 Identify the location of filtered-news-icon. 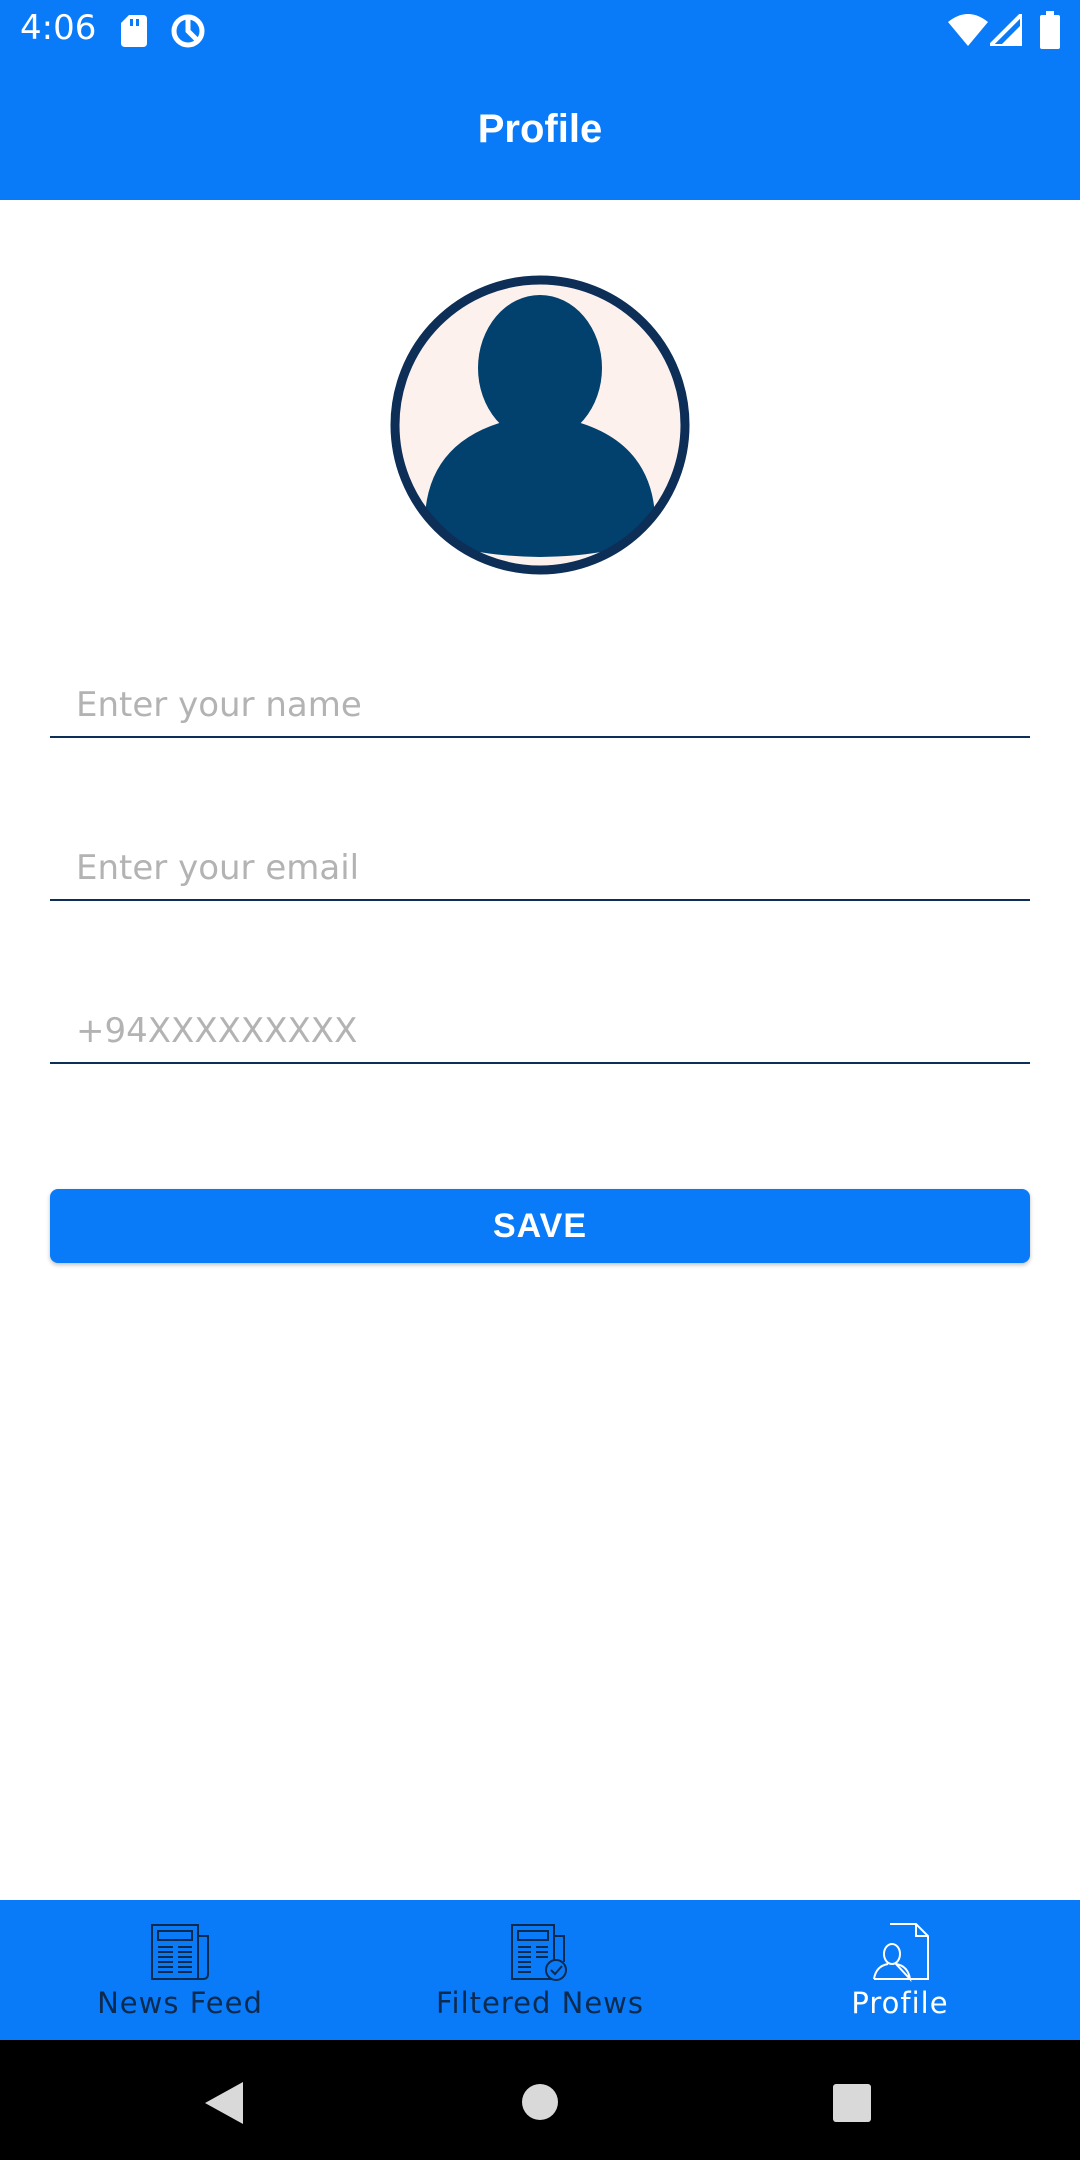
(539, 1952).